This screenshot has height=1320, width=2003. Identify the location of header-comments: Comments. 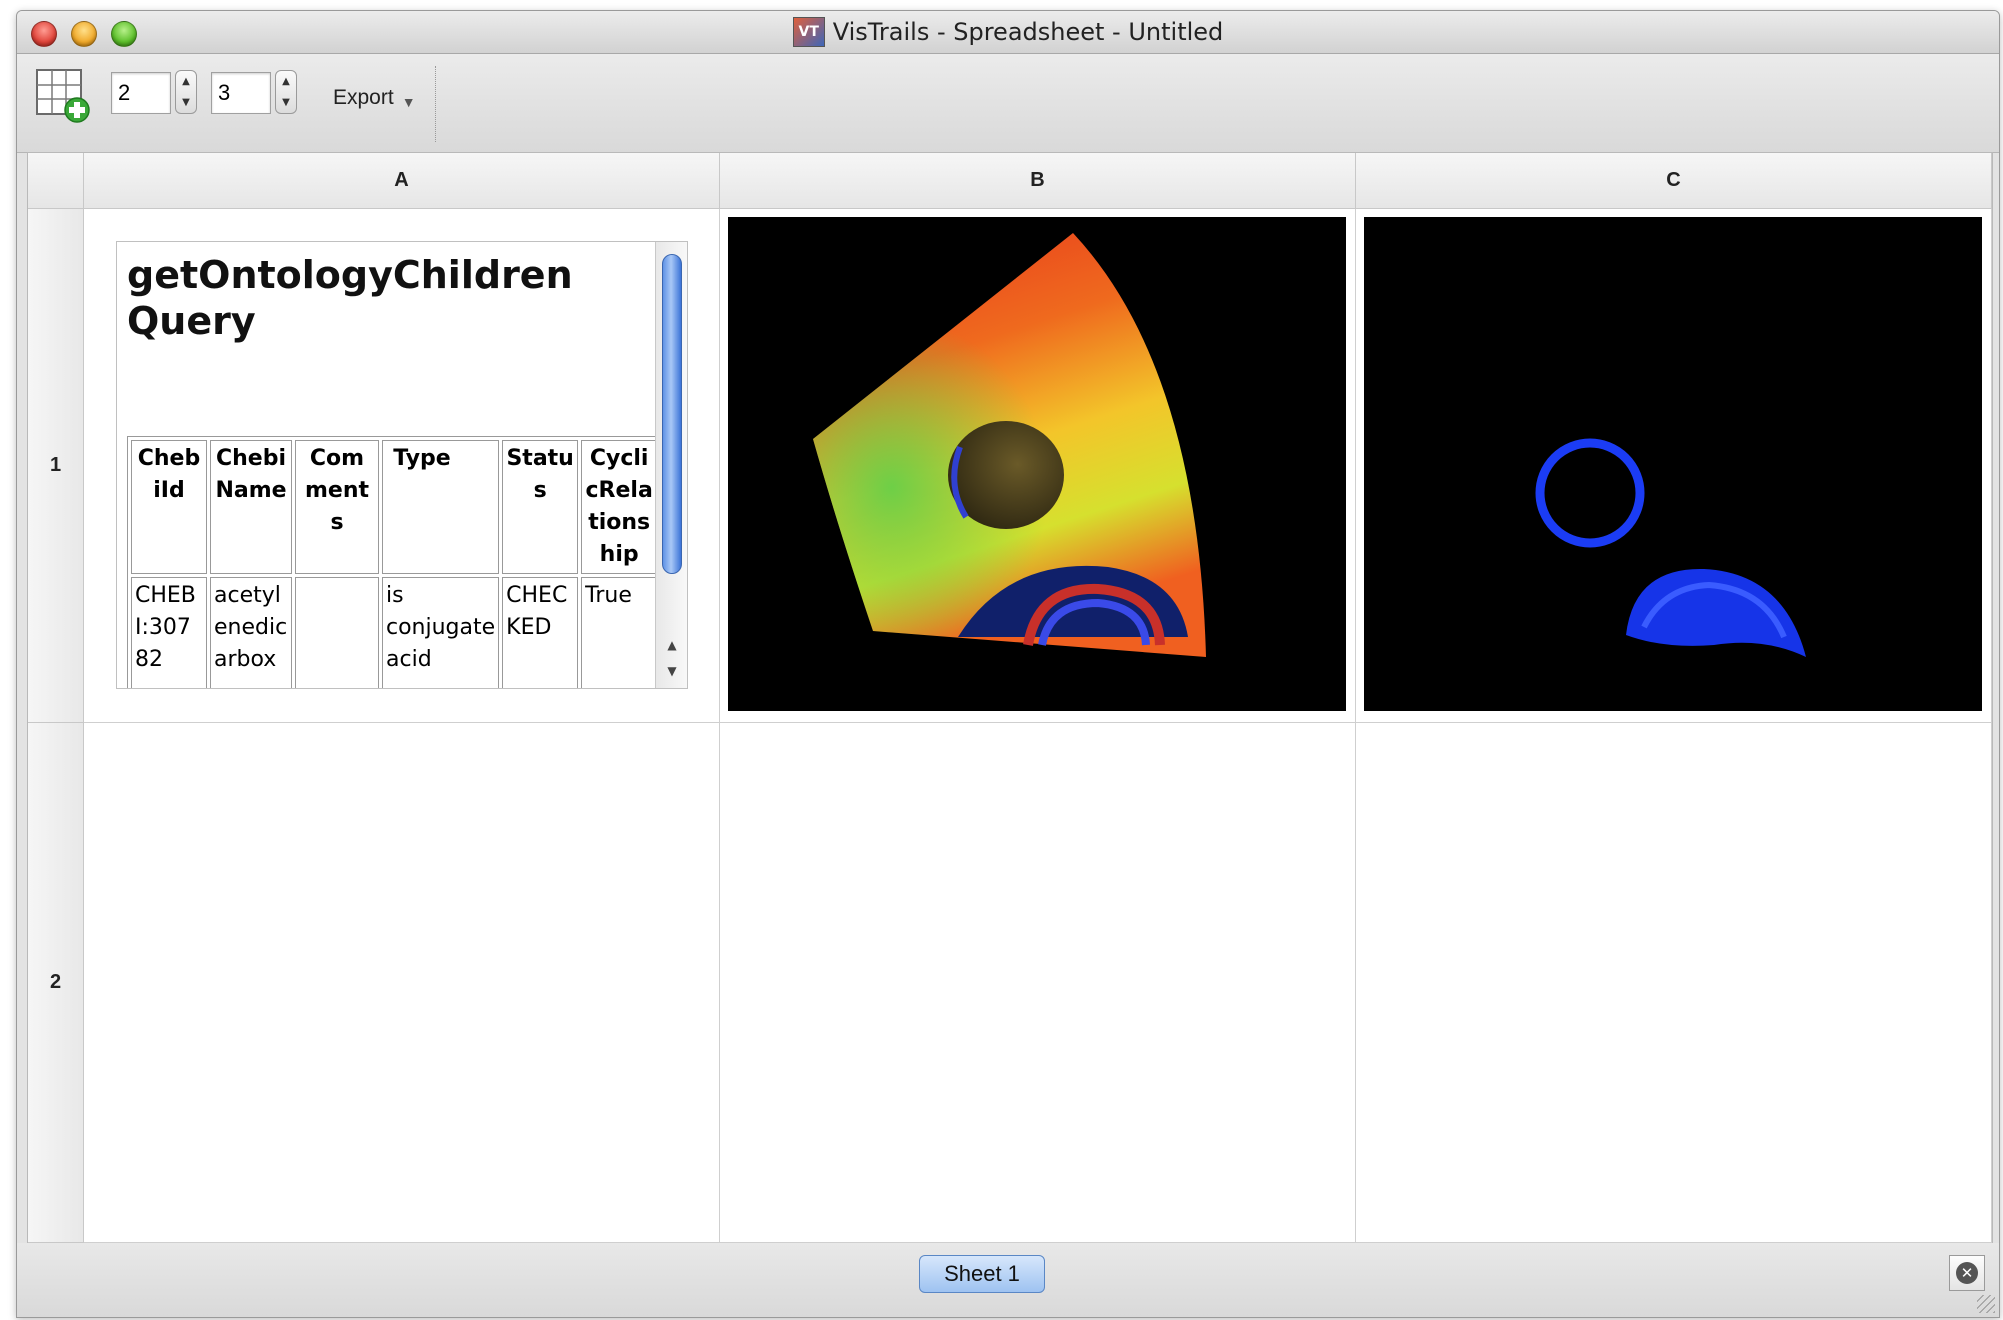
(337, 490).